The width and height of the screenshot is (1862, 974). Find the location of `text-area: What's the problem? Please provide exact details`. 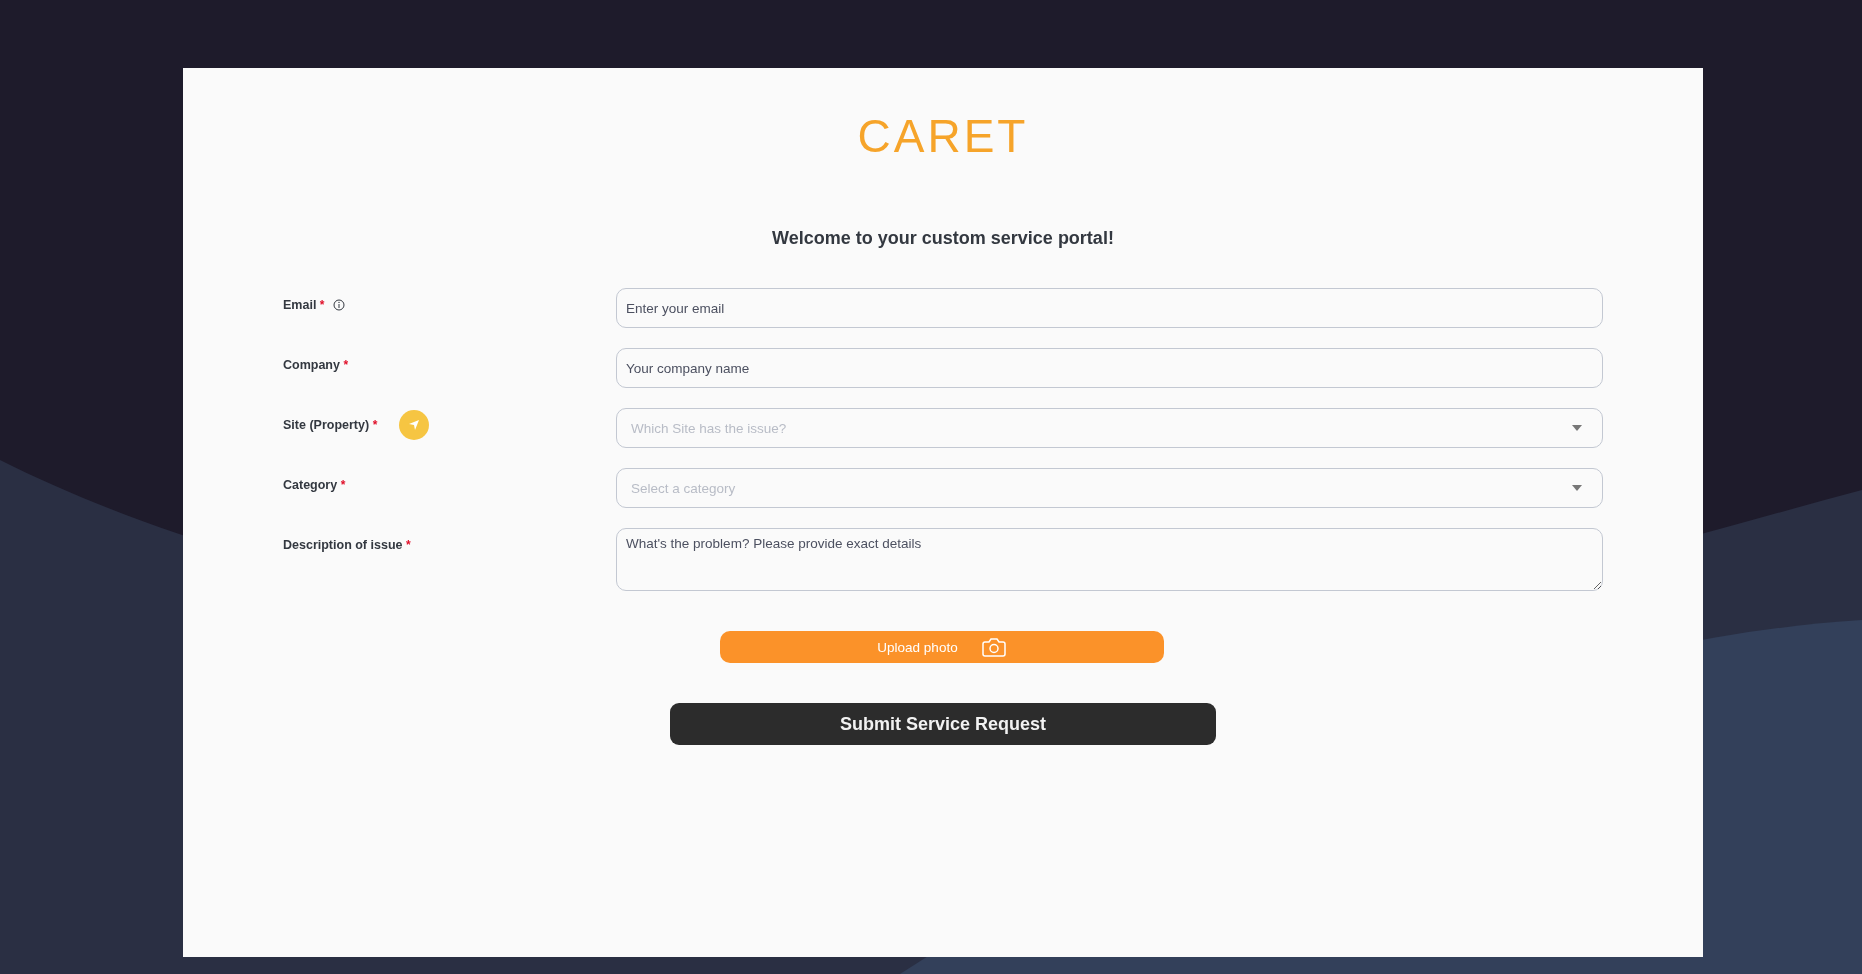

text-area: What's the problem? Please provide exact details is located at coordinates (1109, 559).